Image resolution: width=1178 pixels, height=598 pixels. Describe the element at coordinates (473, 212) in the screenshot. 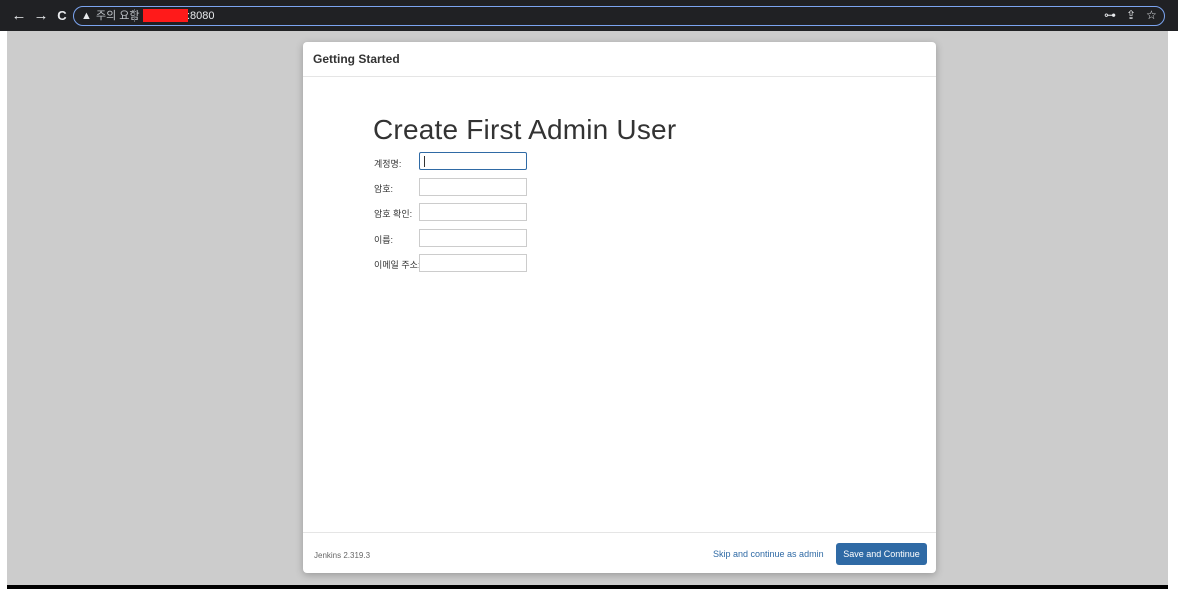

I see `confirm-password-input` at that location.